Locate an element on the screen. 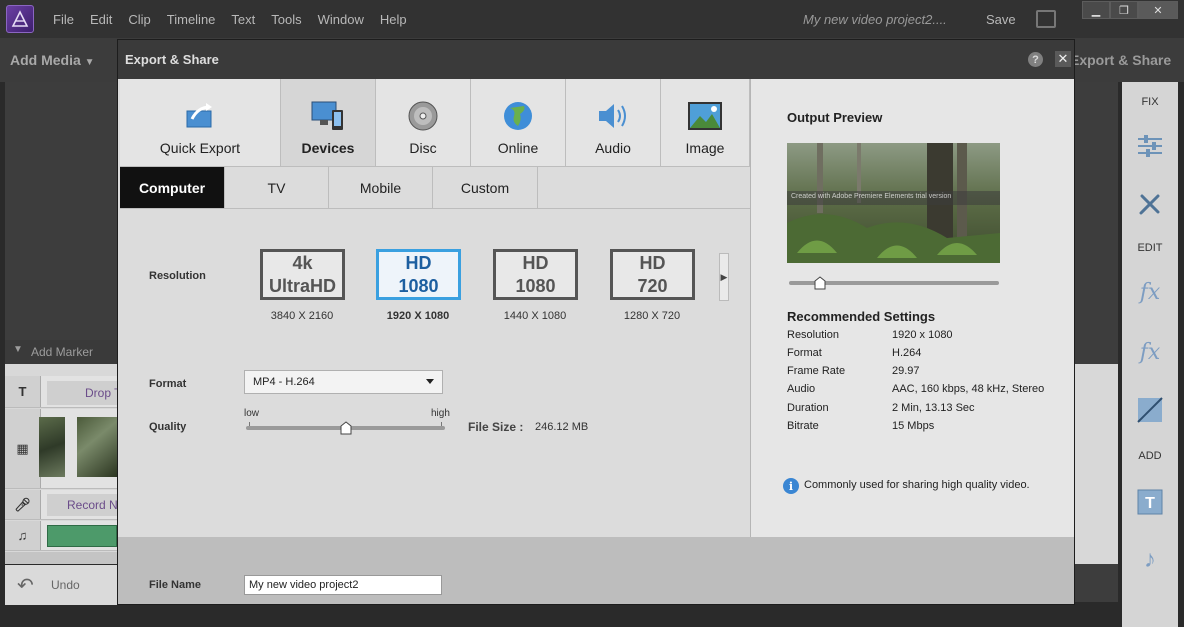  tab-quick-export: Quick Export is located at coordinates (200, 123).